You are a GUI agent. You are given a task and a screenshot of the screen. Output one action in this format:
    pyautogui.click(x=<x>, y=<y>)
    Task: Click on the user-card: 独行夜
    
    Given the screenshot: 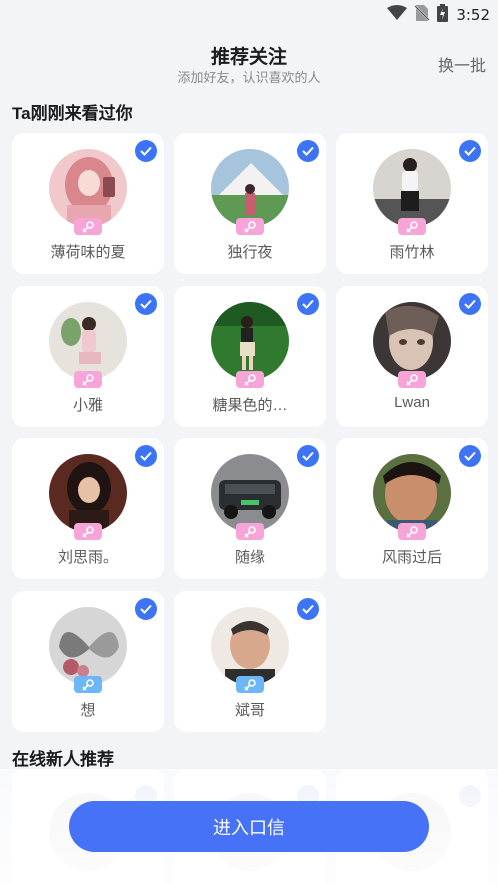 What is the action you would take?
    pyautogui.click(x=250, y=203)
    